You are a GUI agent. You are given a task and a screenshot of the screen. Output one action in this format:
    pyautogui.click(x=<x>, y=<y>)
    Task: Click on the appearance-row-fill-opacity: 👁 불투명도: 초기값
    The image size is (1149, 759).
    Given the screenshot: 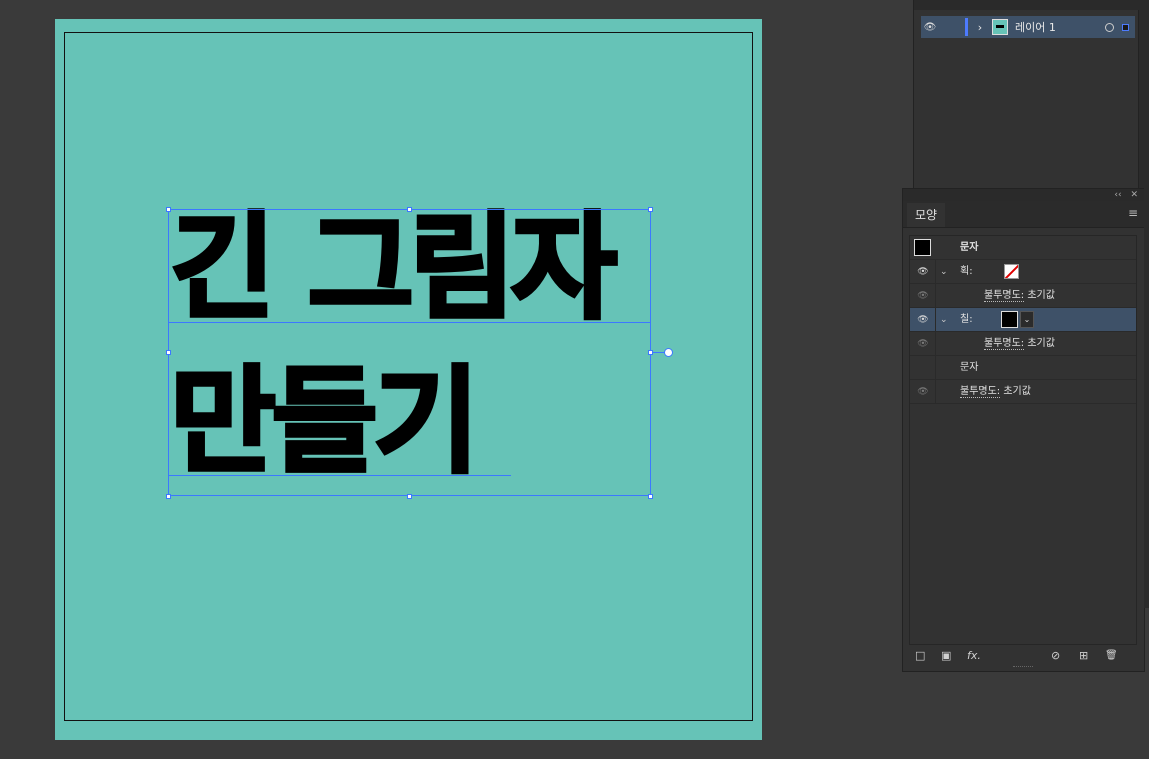 What is the action you would take?
    pyautogui.click(x=1023, y=344)
    